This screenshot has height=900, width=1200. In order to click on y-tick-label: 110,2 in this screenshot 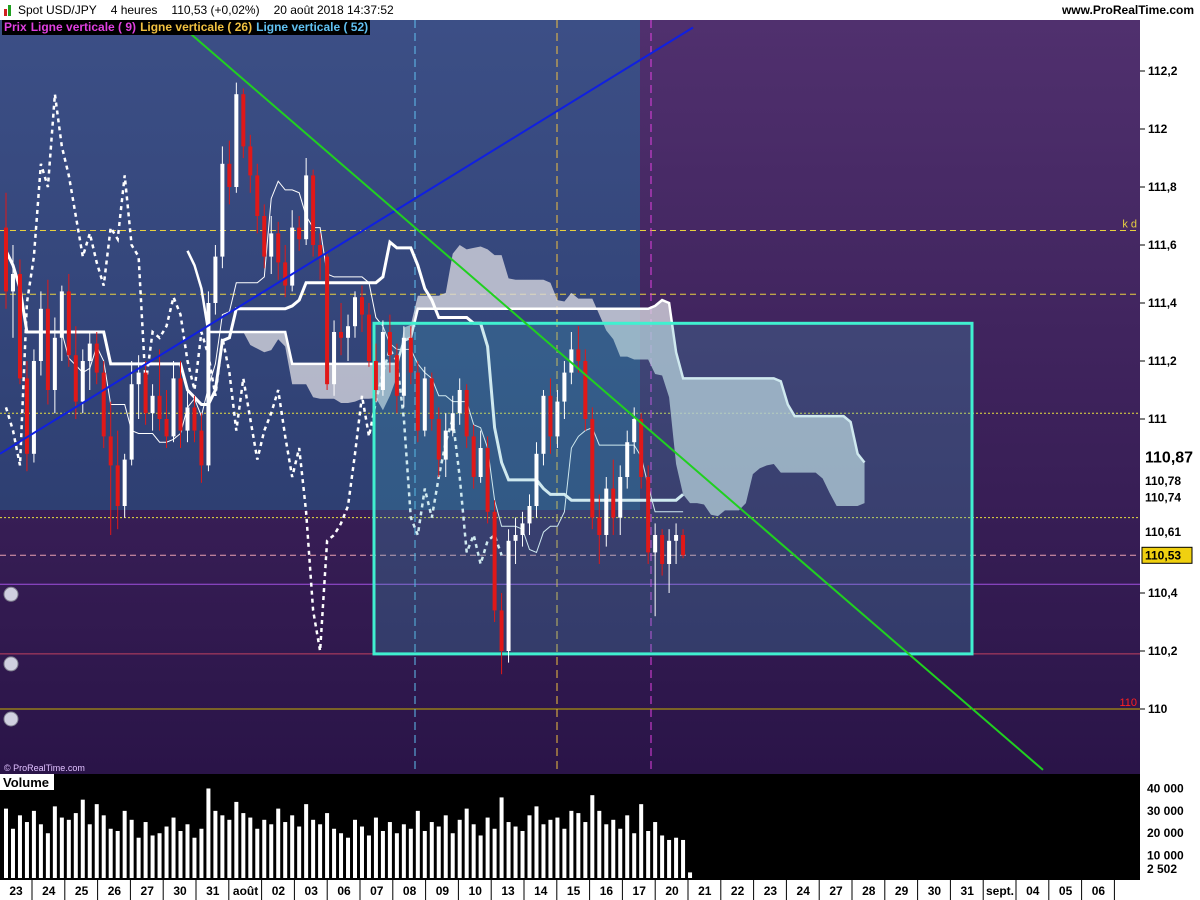, I will do `click(1163, 651)`.